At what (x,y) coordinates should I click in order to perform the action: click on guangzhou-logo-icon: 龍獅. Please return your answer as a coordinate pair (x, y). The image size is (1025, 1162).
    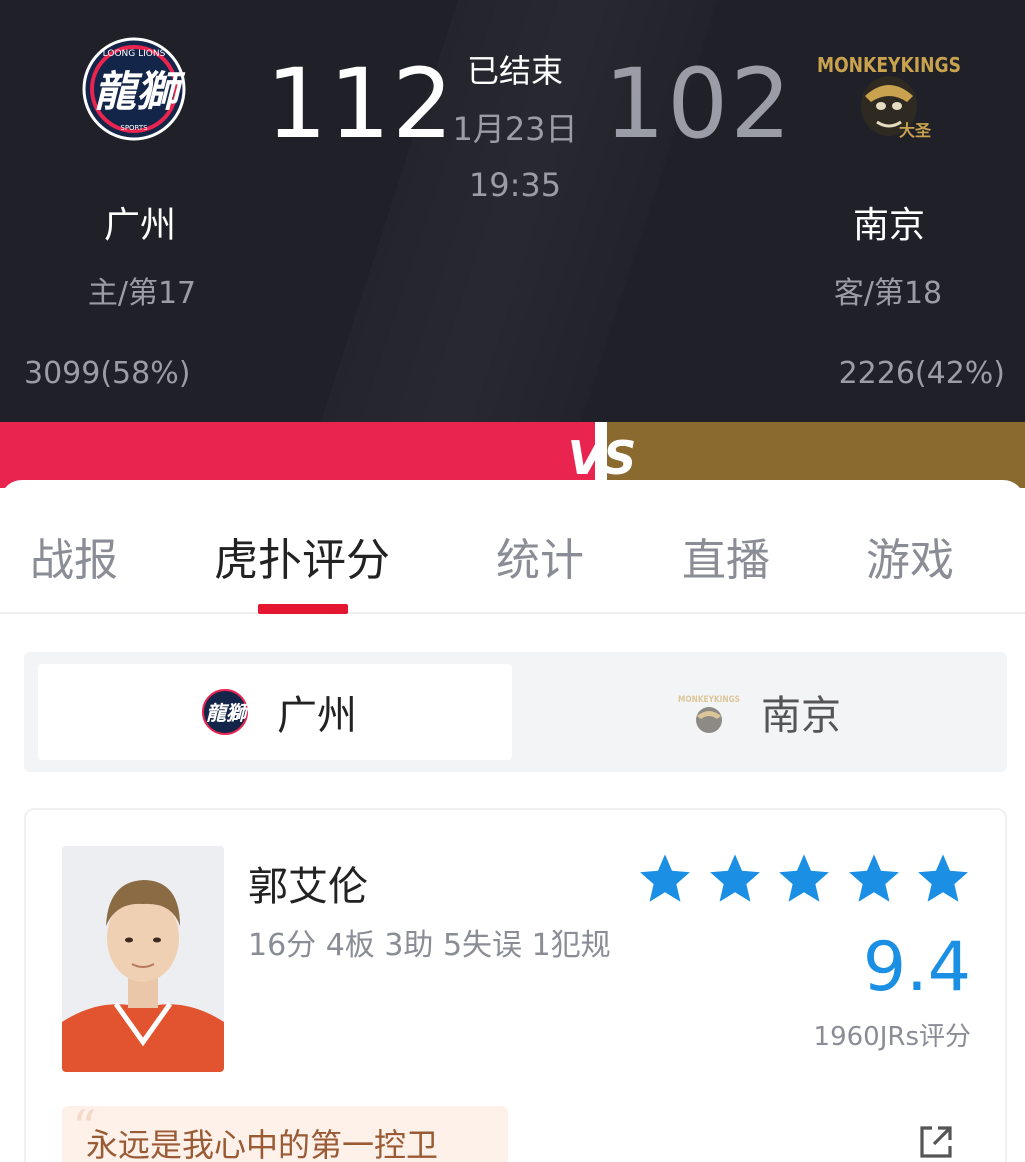
    Looking at the image, I should click on (226, 712).